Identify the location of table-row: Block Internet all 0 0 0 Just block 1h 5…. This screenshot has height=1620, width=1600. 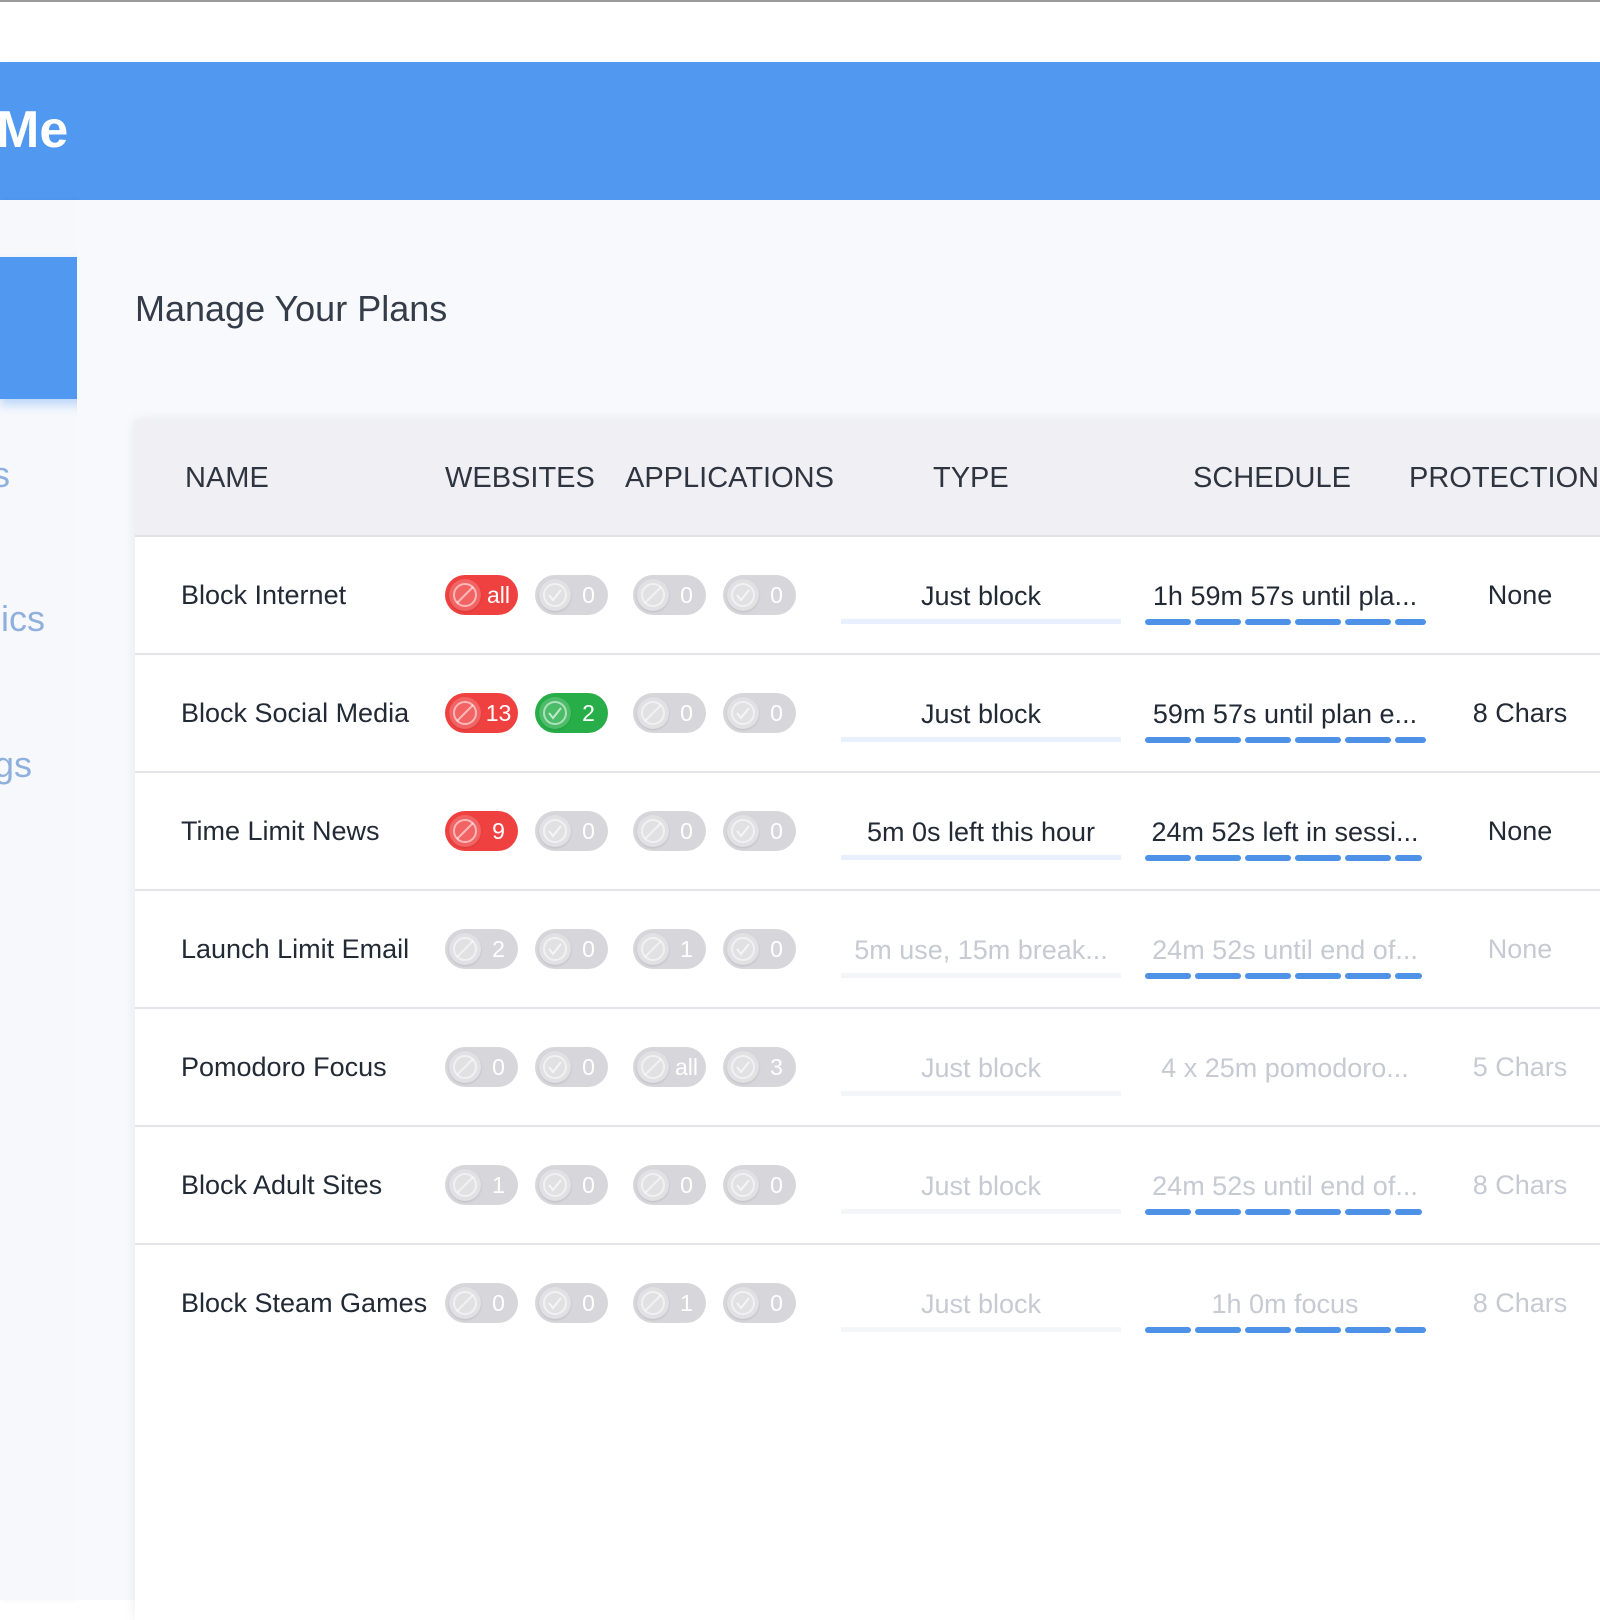
(867, 596).